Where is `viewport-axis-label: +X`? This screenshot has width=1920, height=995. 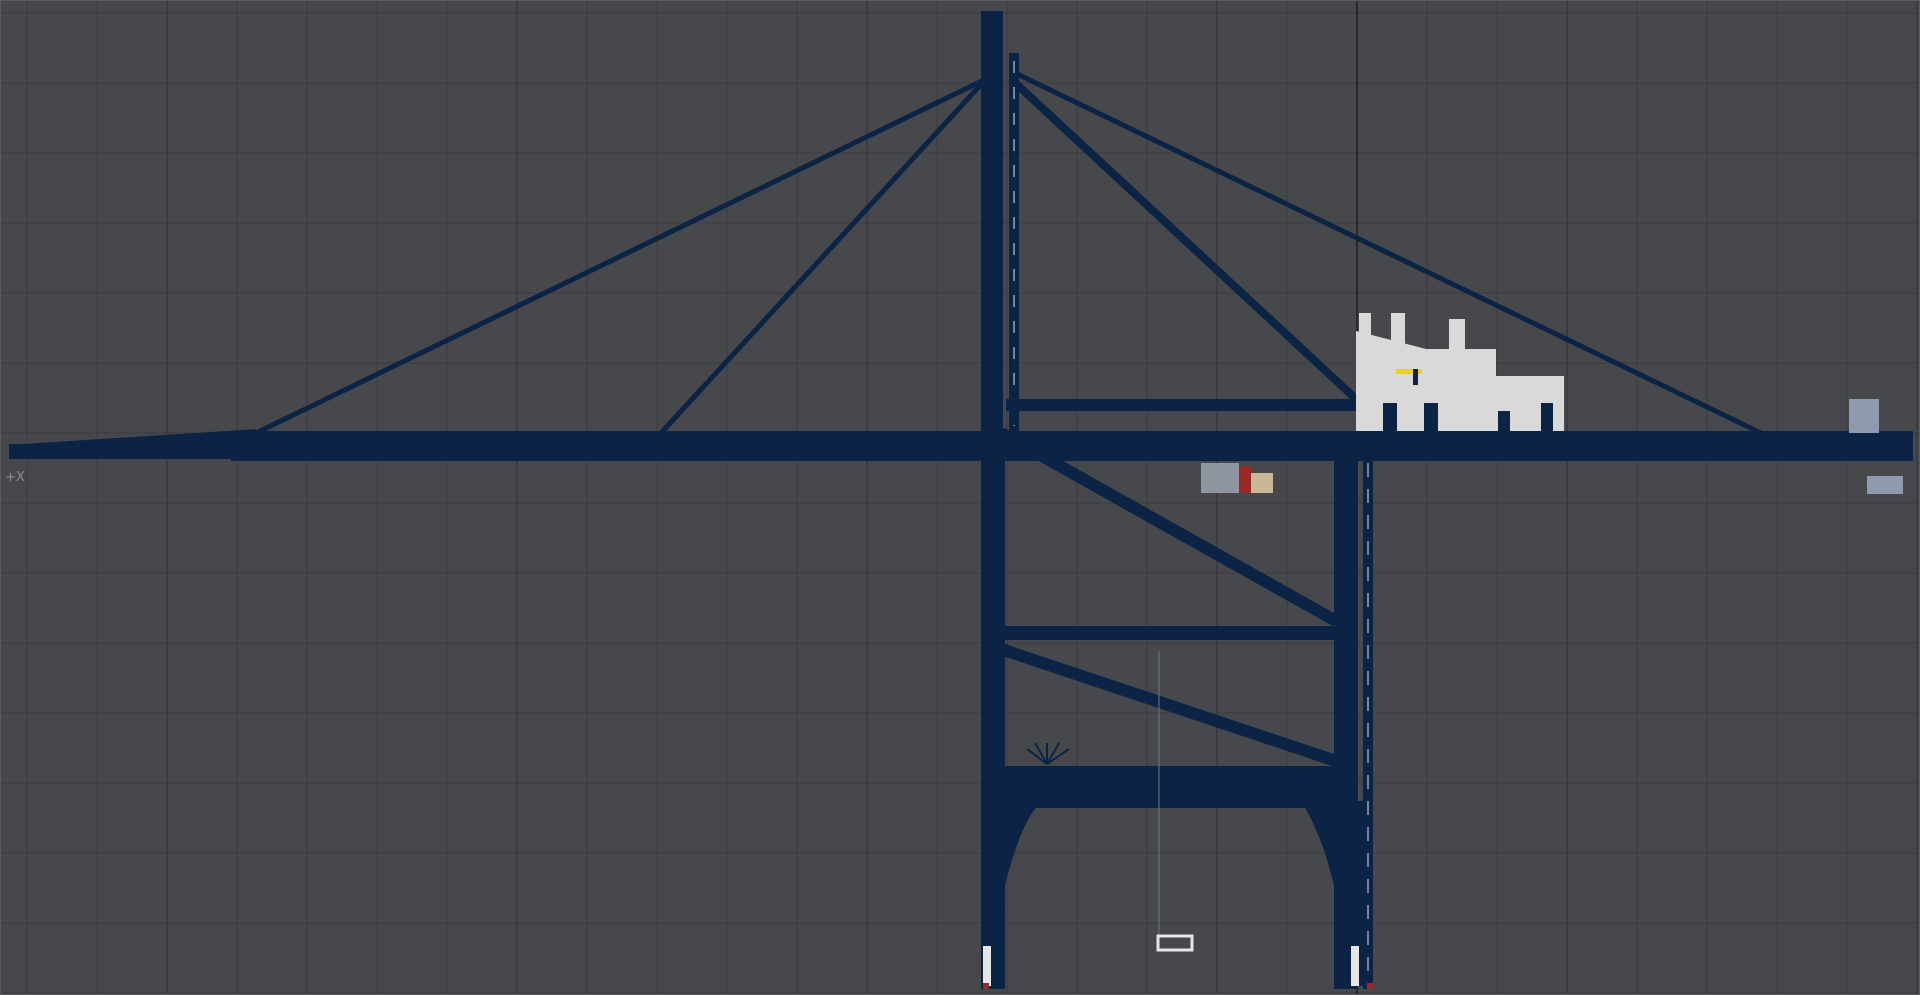 viewport-axis-label: +X is located at coordinates (15, 477).